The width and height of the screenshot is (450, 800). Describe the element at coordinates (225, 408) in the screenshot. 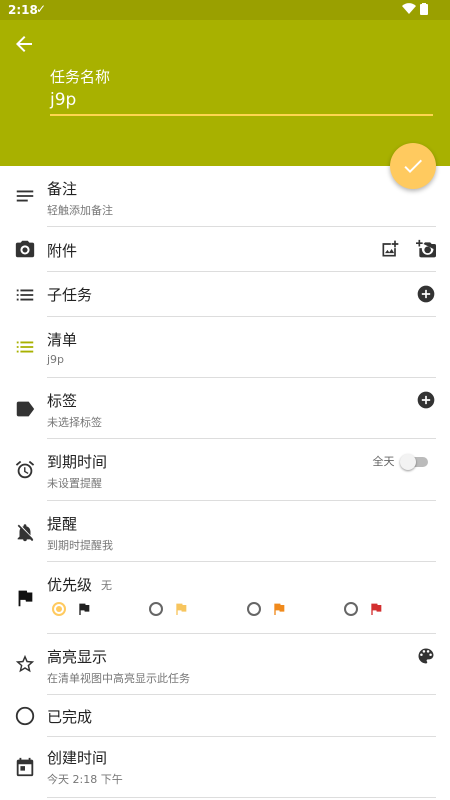

I see `tags-row: 标签 未选择标签` at that location.